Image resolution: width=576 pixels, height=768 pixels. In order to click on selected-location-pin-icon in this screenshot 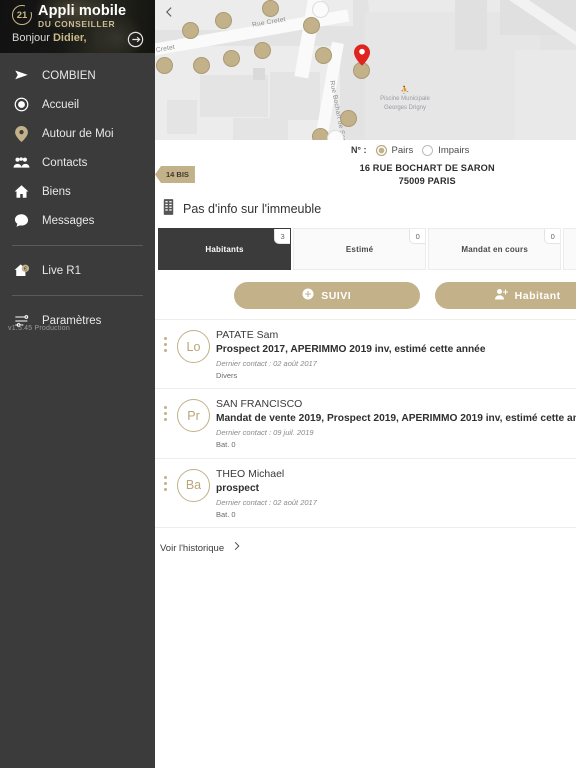, I will do `click(362, 55)`.